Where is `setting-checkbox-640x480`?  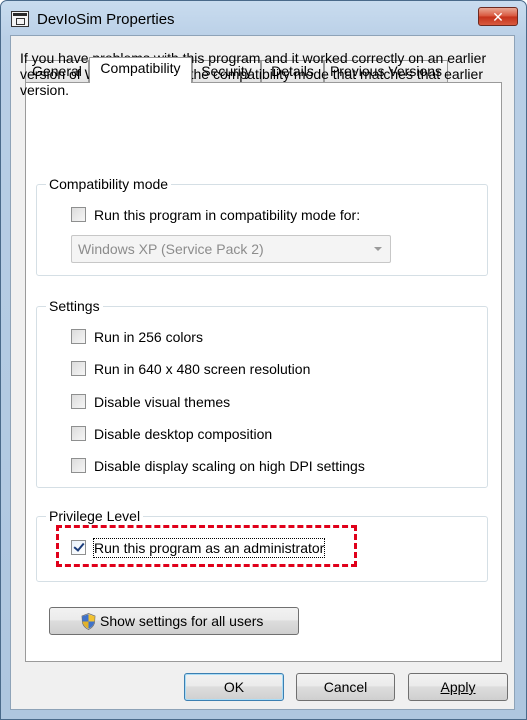
setting-checkbox-640x480 is located at coordinates (78, 368).